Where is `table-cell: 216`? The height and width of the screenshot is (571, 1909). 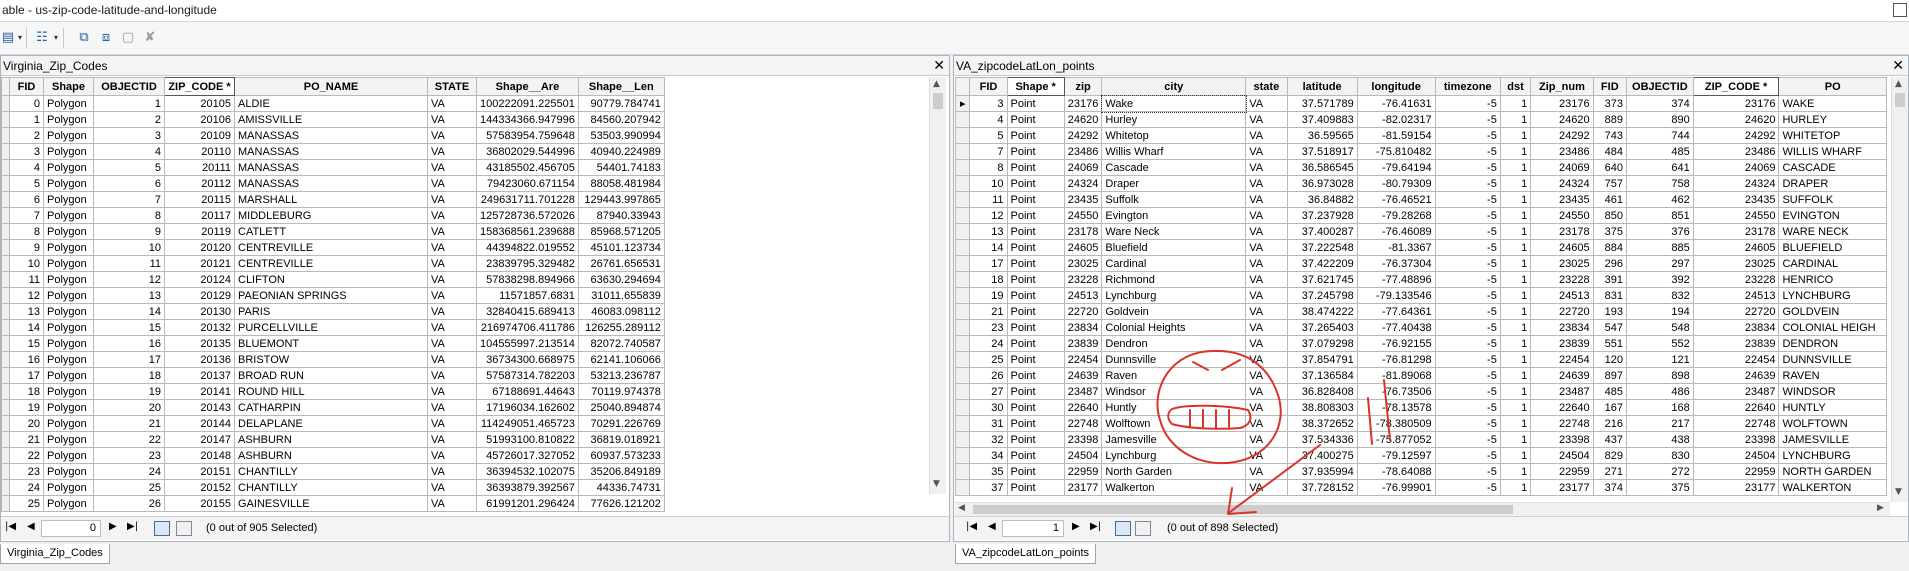 table-cell: 216 is located at coordinates (1610, 423).